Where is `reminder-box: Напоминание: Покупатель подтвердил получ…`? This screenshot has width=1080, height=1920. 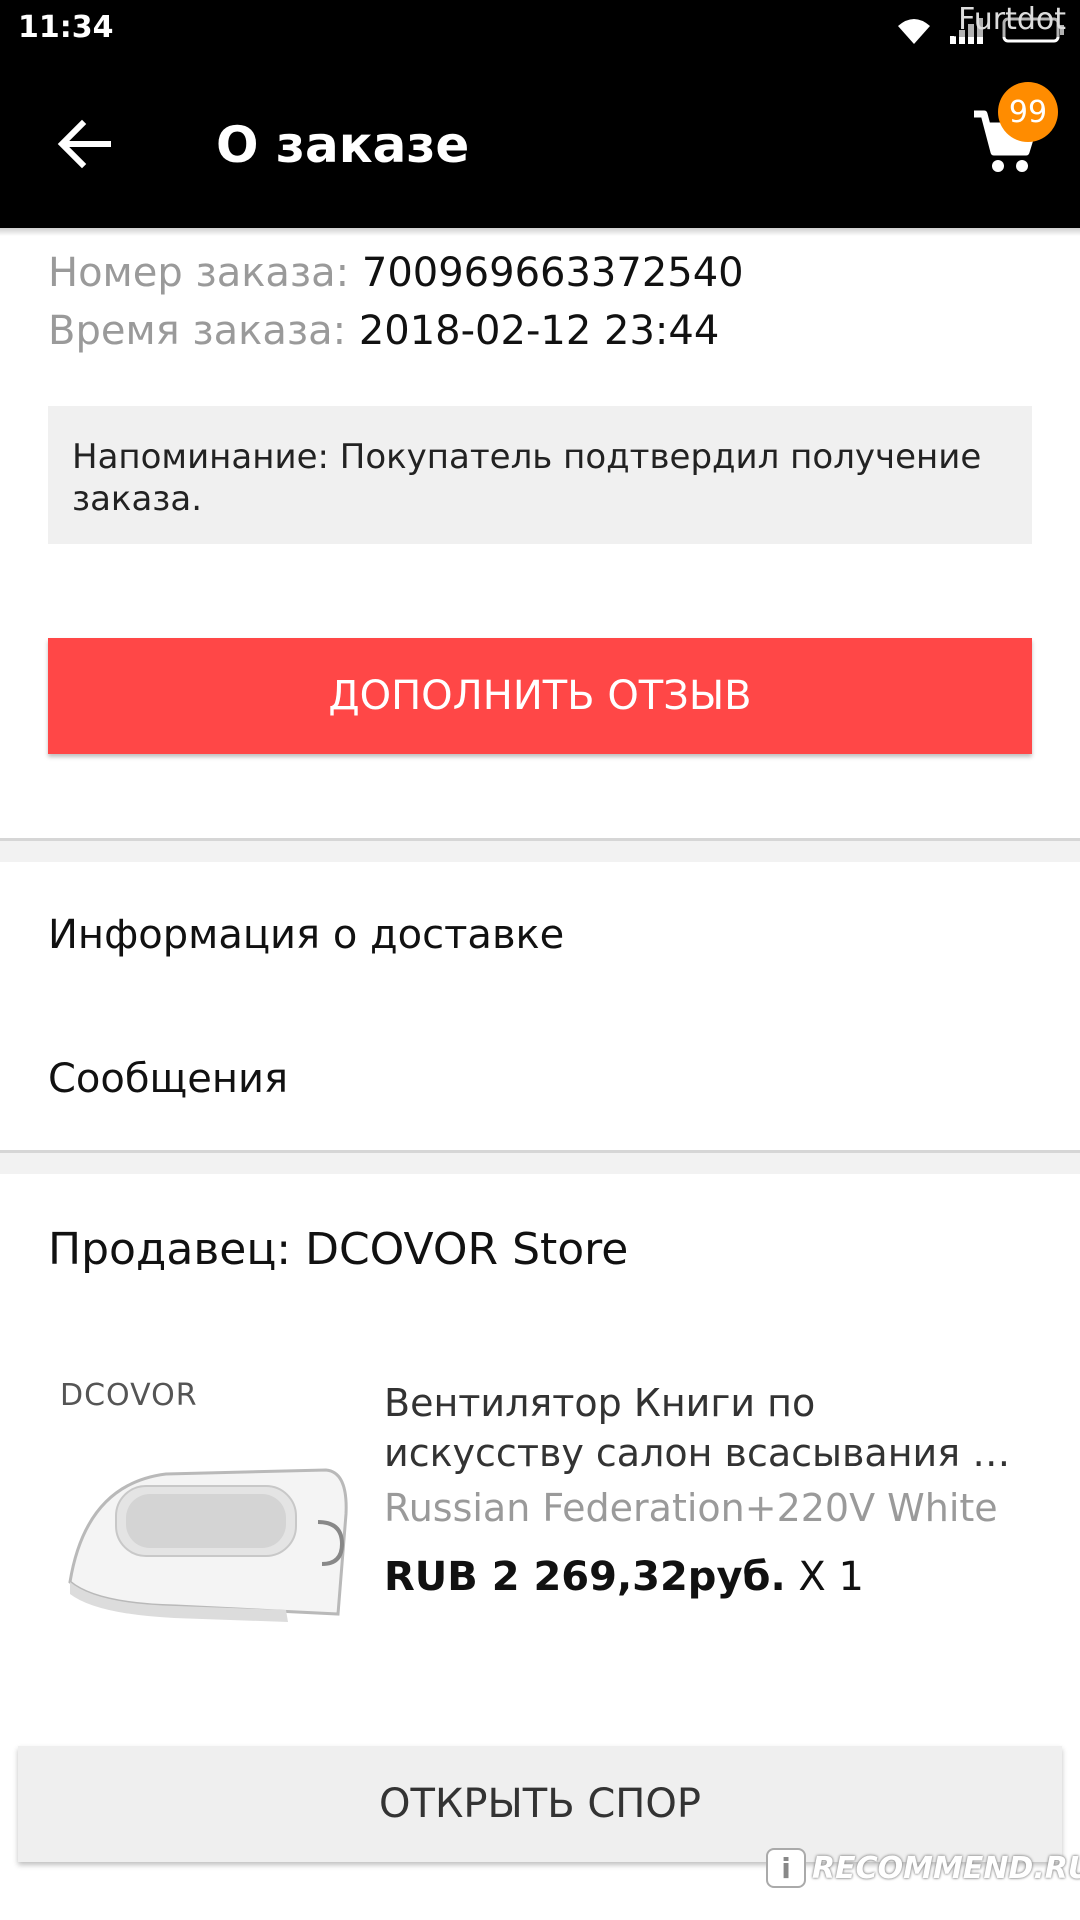
reminder-box: Напоминание: Покупатель подтвердил получ… is located at coordinates (540, 475).